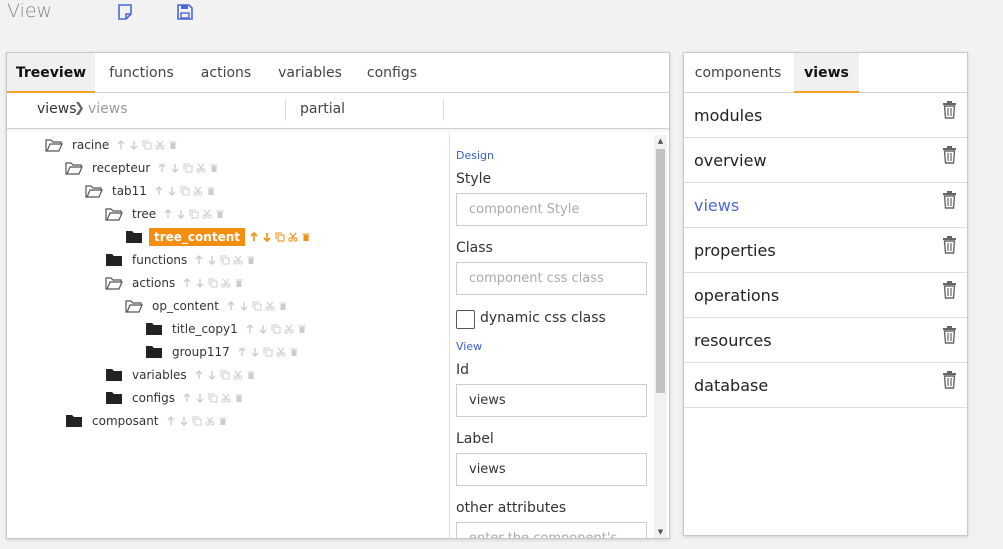 This screenshot has height=549, width=1003. I want to click on tab-treeview: Treeview, so click(51, 73).